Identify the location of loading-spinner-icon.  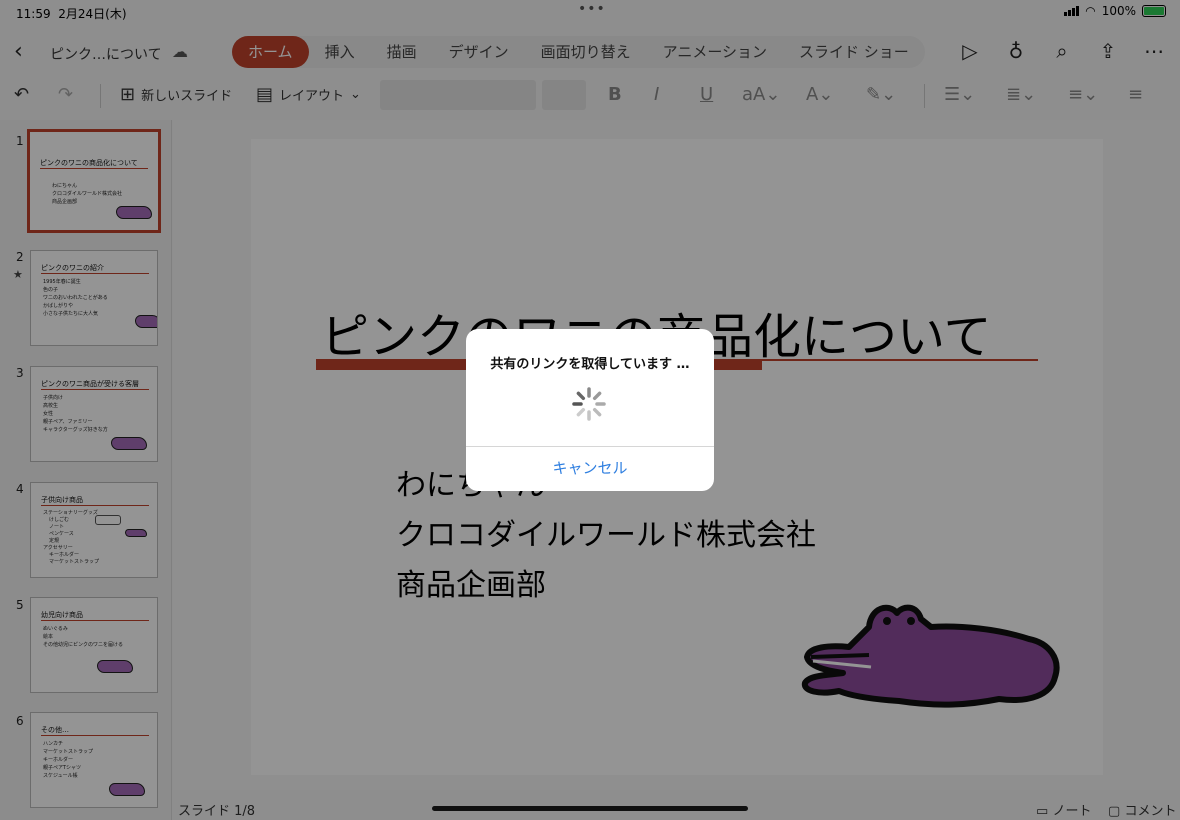
(589, 404).